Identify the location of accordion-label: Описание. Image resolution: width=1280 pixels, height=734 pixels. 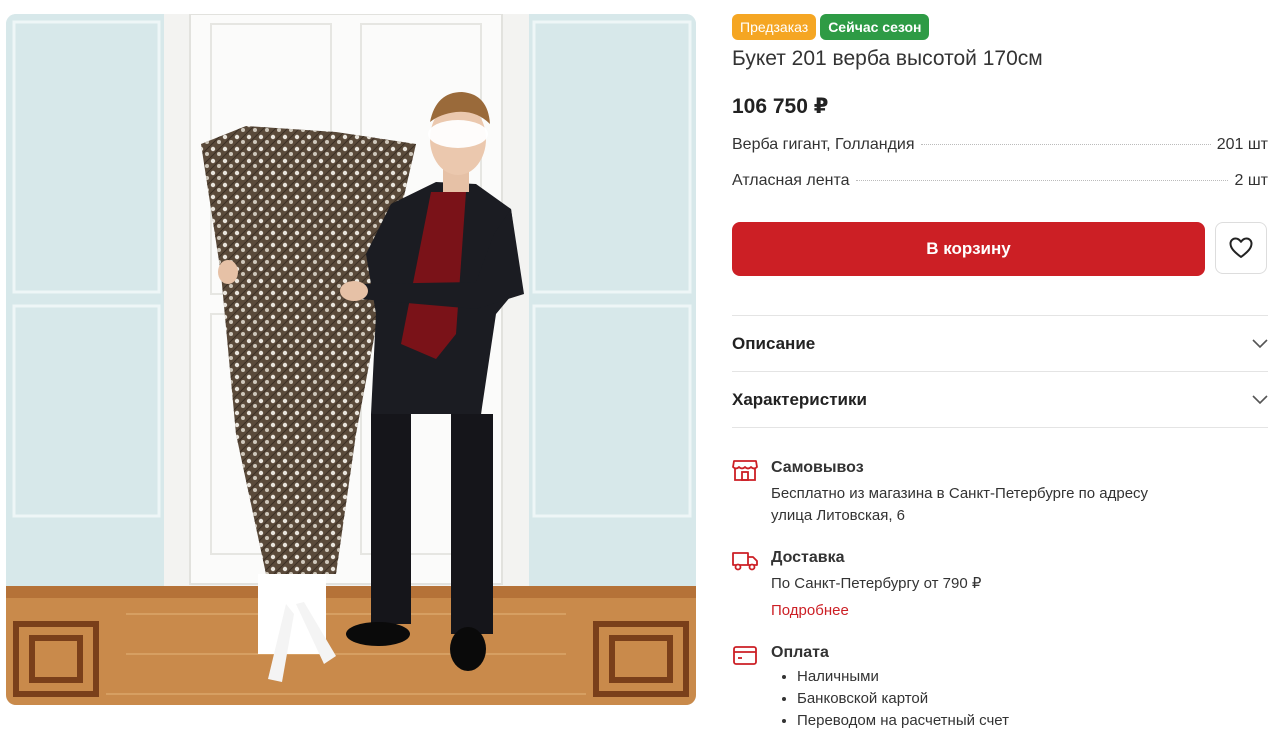
(774, 343).